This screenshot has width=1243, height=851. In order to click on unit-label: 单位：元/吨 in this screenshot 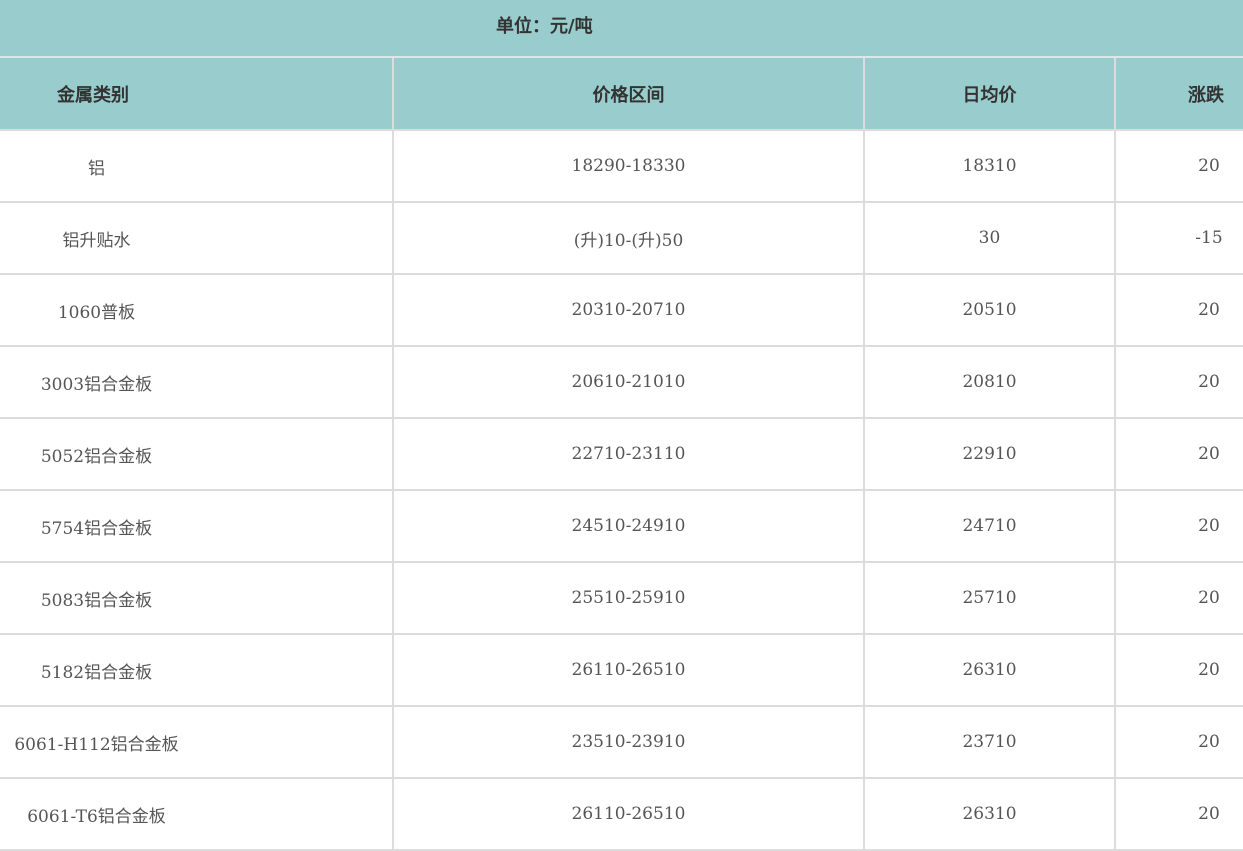, I will do `click(544, 26)`.